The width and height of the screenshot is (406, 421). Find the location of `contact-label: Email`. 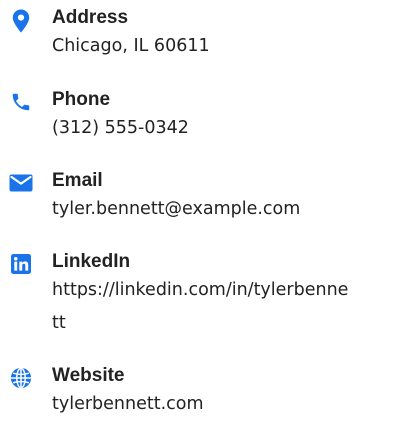

contact-label: Email is located at coordinates (77, 180).